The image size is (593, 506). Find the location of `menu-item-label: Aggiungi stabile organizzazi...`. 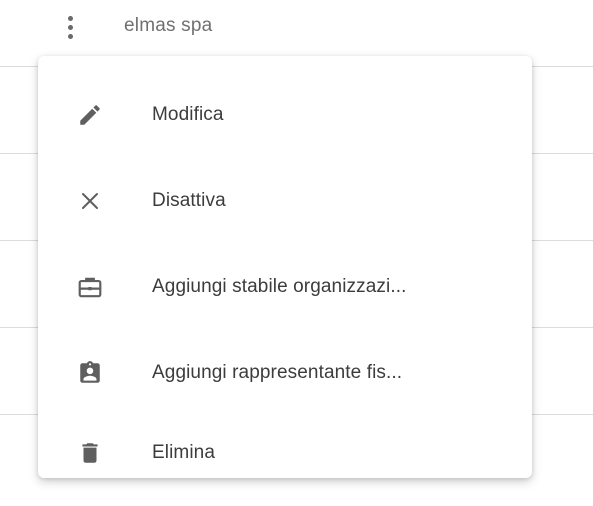

menu-item-label: Aggiungi stabile organizzazi... is located at coordinates (279, 286).